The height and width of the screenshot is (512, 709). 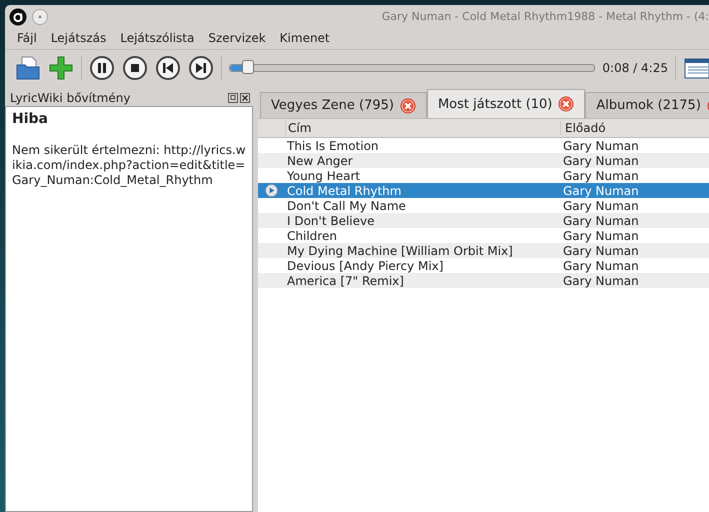 What do you see at coordinates (157, 38) in the screenshot?
I see `menu-item: Lejátszólista` at bounding box center [157, 38].